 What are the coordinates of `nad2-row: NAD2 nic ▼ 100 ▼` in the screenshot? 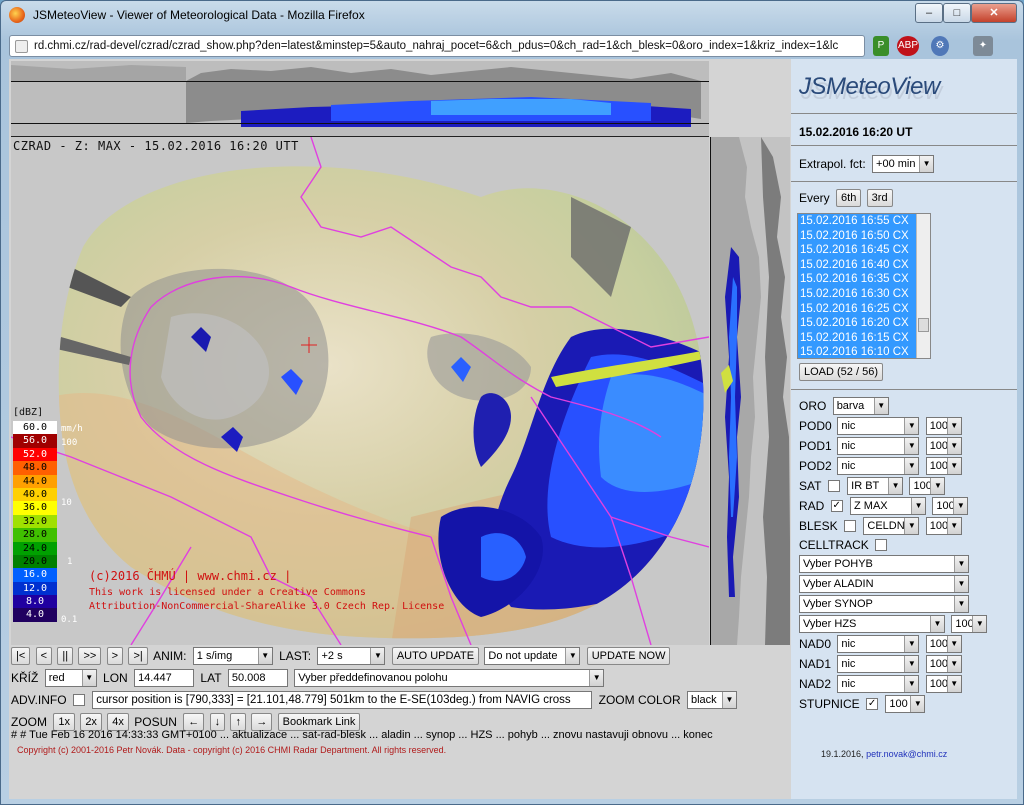 It's located at (882, 684).